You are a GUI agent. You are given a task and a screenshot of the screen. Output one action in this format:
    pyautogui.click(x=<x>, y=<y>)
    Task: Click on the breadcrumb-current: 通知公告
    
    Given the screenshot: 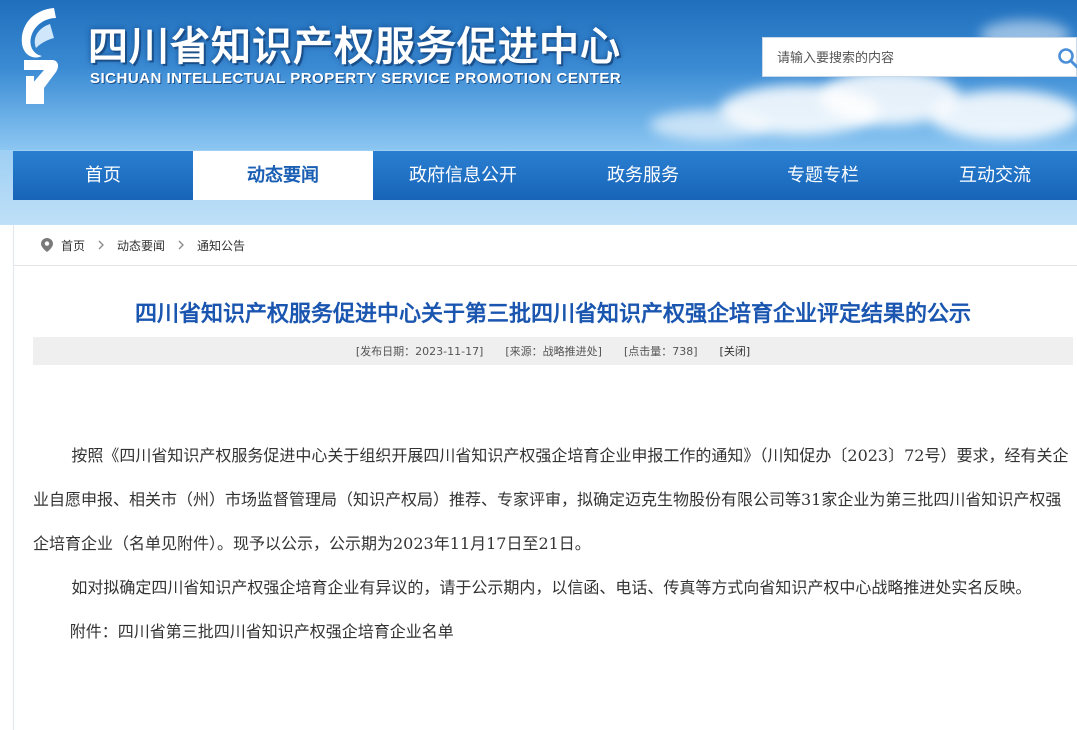 What is the action you would take?
    pyautogui.click(x=221, y=245)
    